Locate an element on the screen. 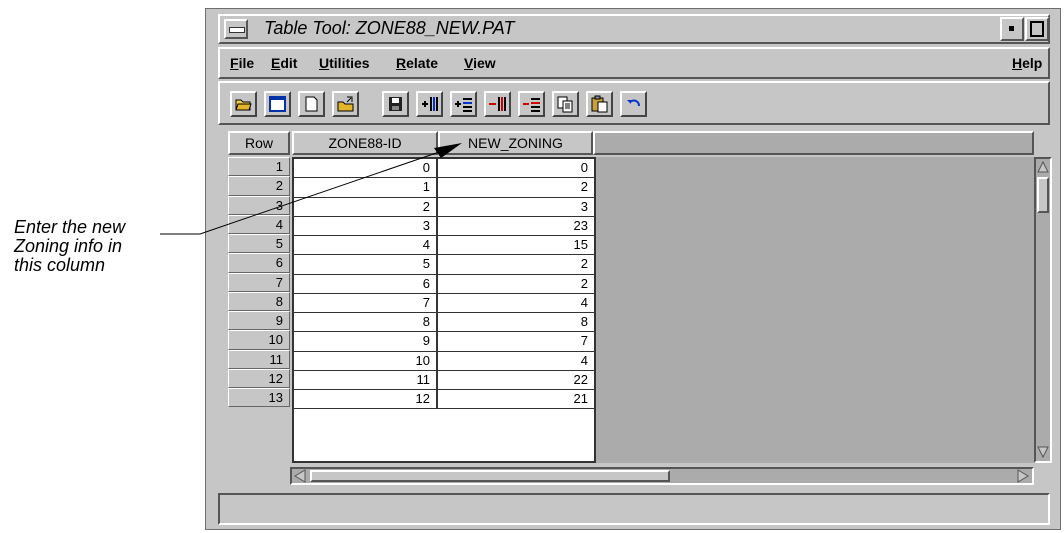  title-bar: Table Tool: ZONE88_NEW.PAT is located at coordinates (634, 29).